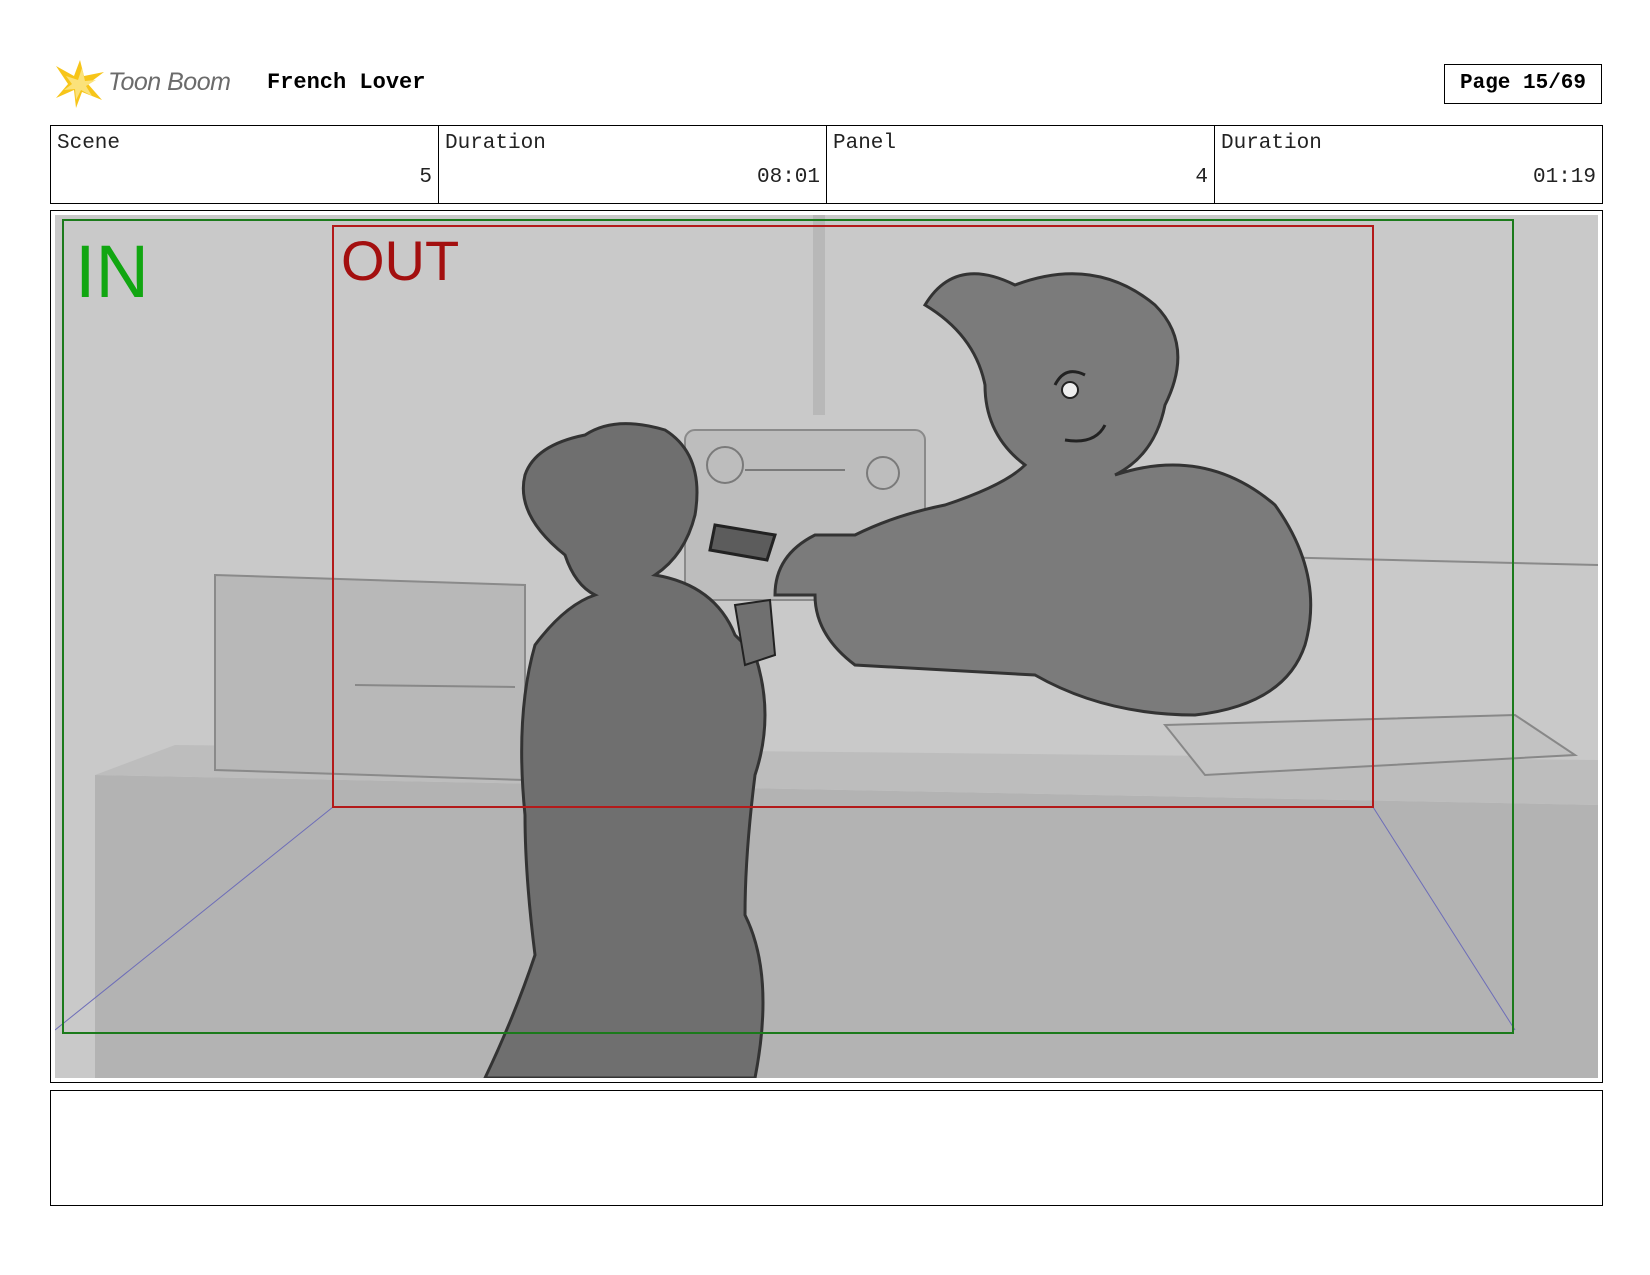 The height and width of the screenshot is (1275, 1650). Describe the element at coordinates (633, 164) in the screenshot. I see `scene-duration-cell: Duration 08:01` at that location.